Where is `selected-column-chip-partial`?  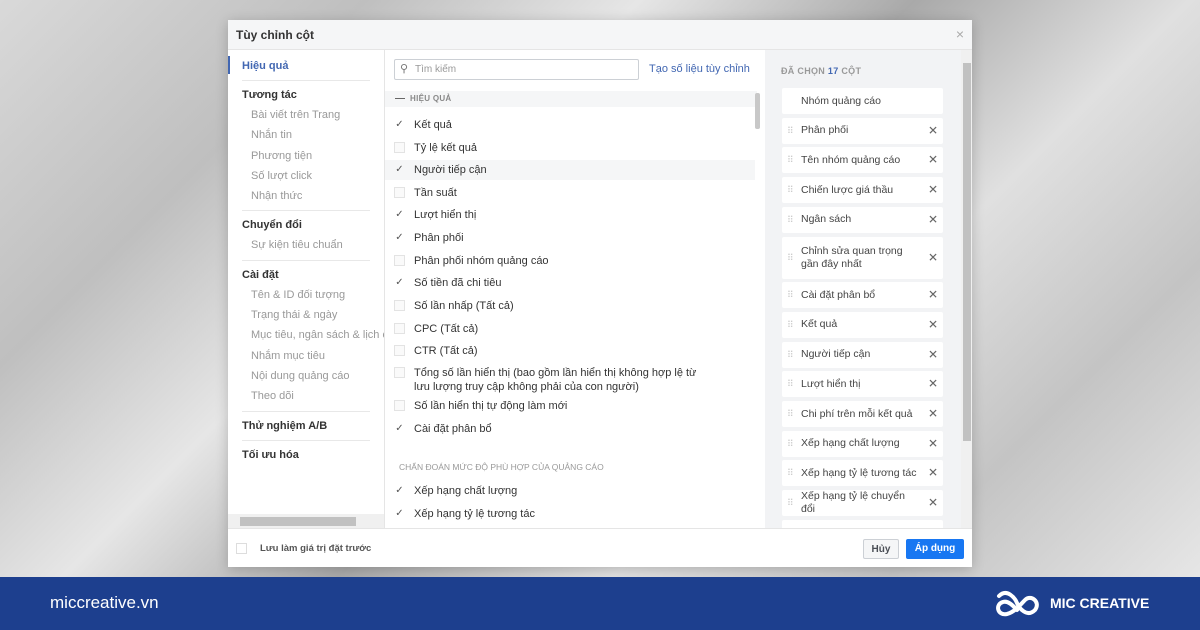 selected-column-chip-partial is located at coordinates (862, 523).